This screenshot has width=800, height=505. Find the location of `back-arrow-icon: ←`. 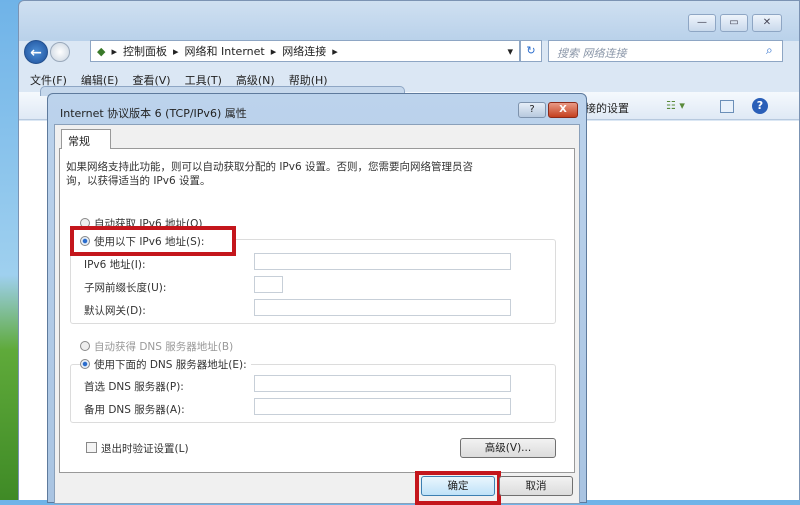

back-arrow-icon: ← is located at coordinates (36, 52).